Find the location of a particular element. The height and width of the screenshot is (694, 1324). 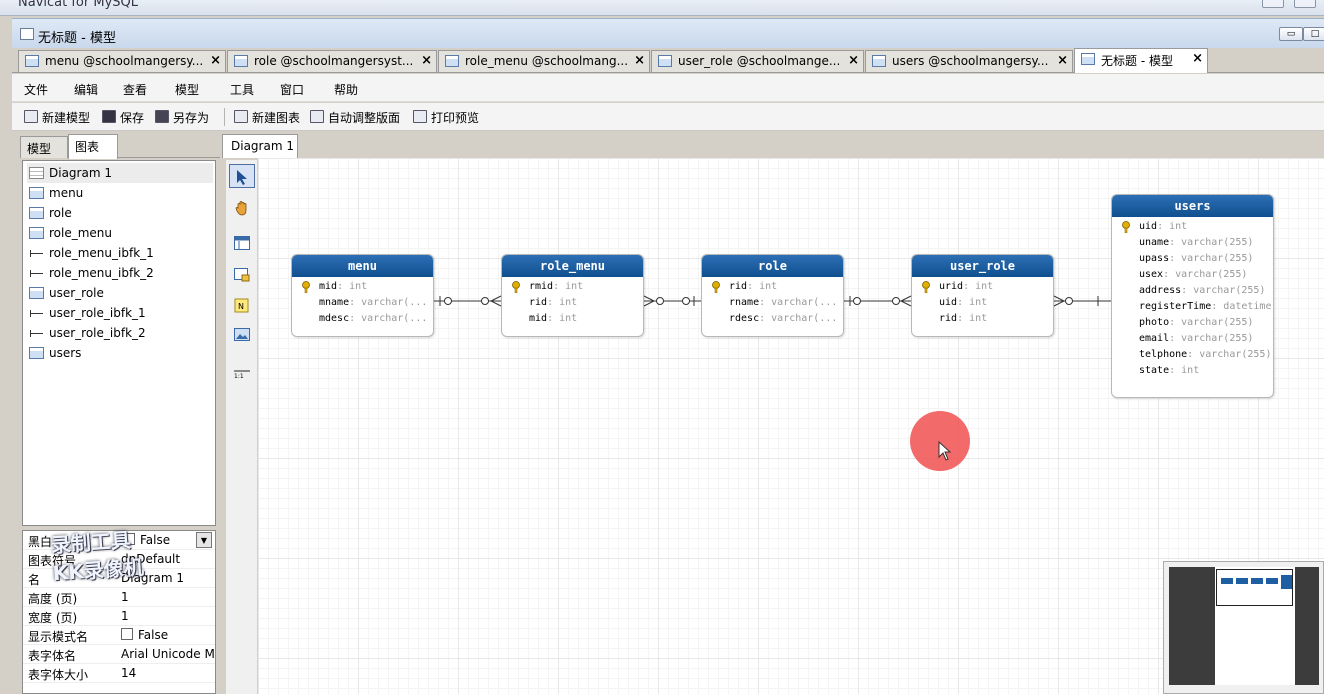

tree-item-diagram-1: Diagram 1 is located at coordinates (120, 173).